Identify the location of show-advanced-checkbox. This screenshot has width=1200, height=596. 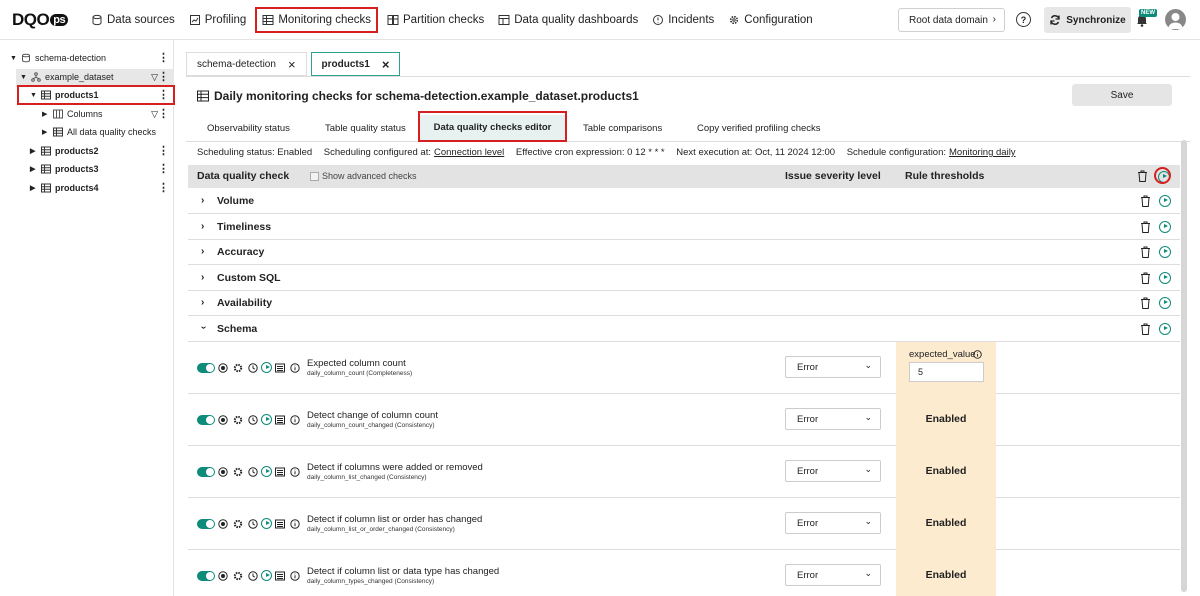
(314, 176).